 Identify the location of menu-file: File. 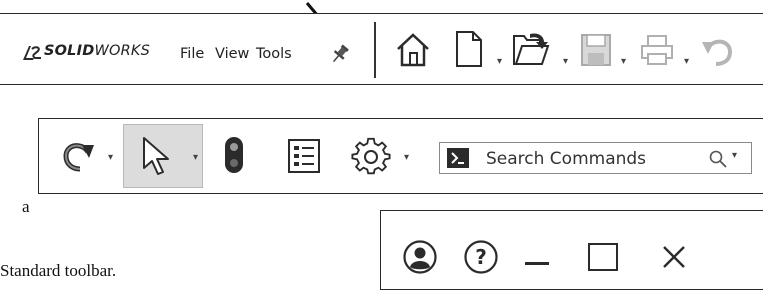
(192, 54).